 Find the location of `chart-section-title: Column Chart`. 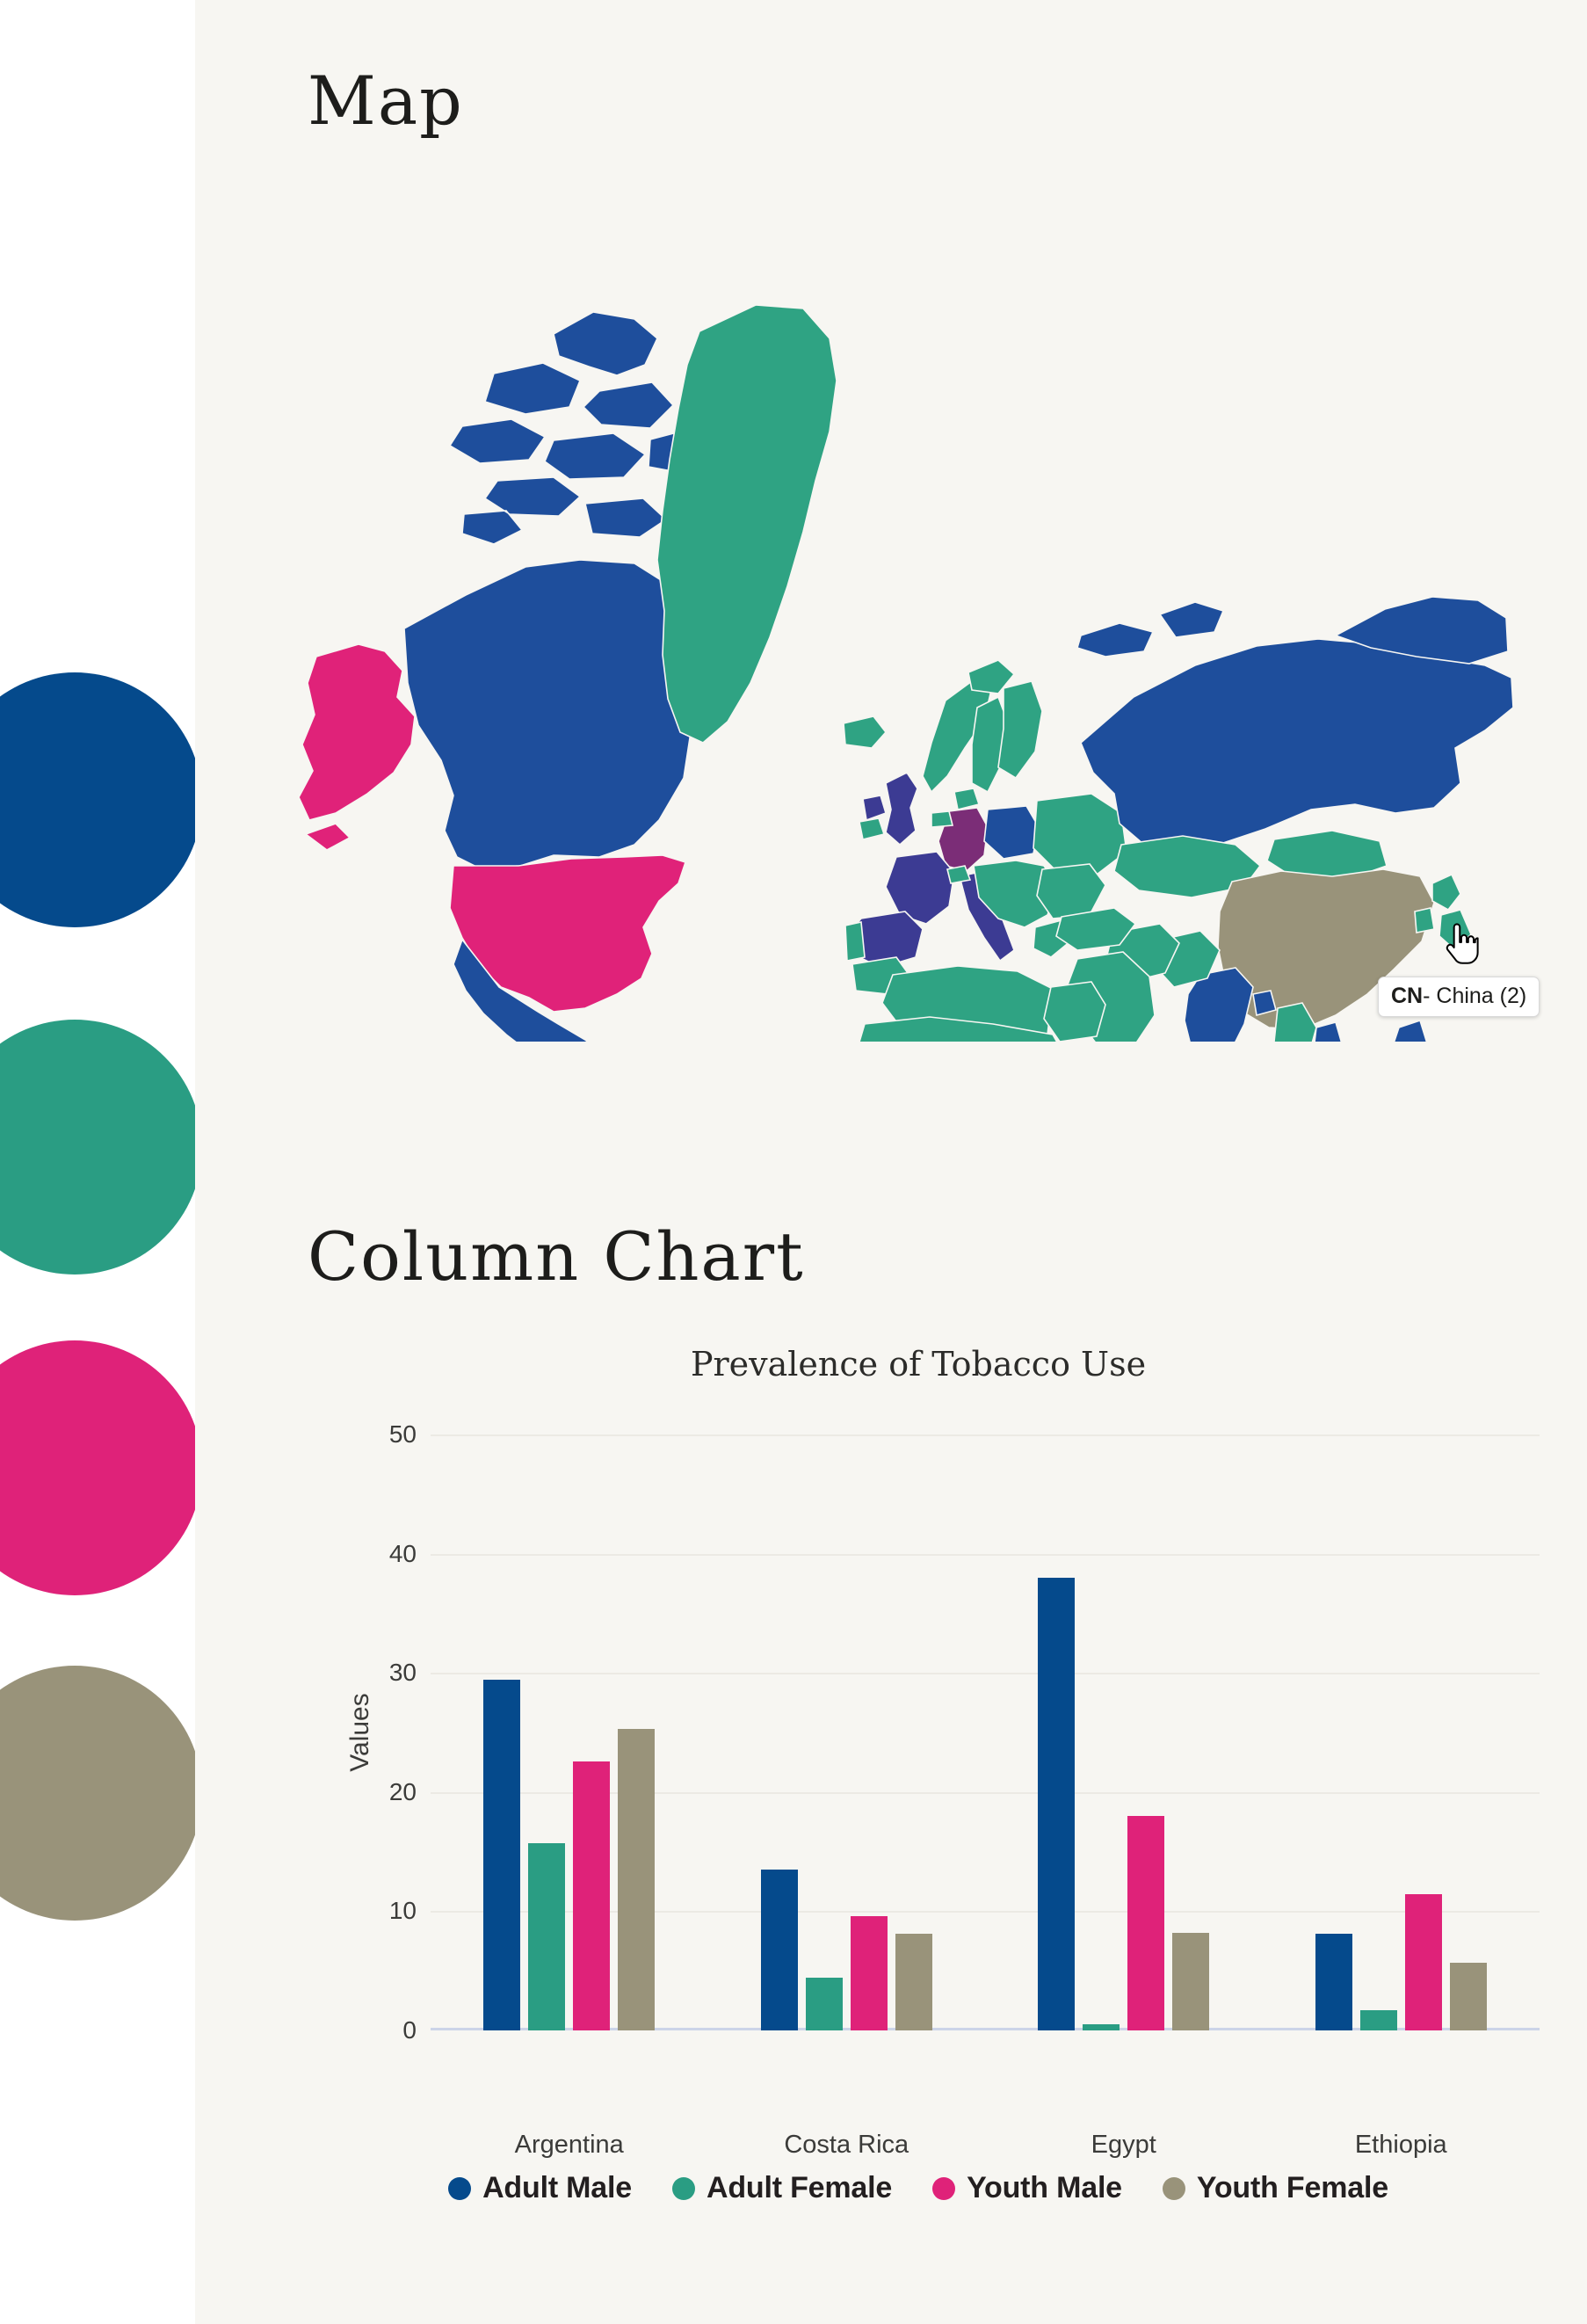

chart-section-title: Column Chart is located at coordinates (556, 1256).